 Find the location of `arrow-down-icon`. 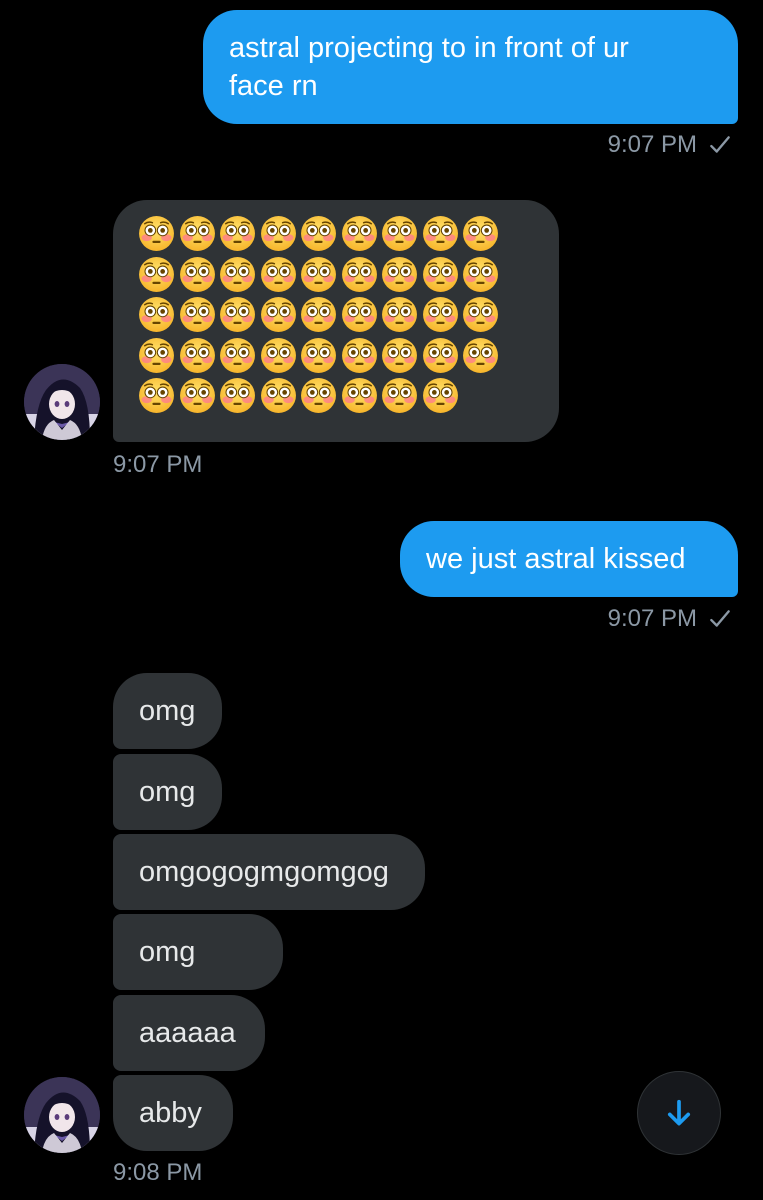

arrow-down-icon is located at coordinates (679, 1112).